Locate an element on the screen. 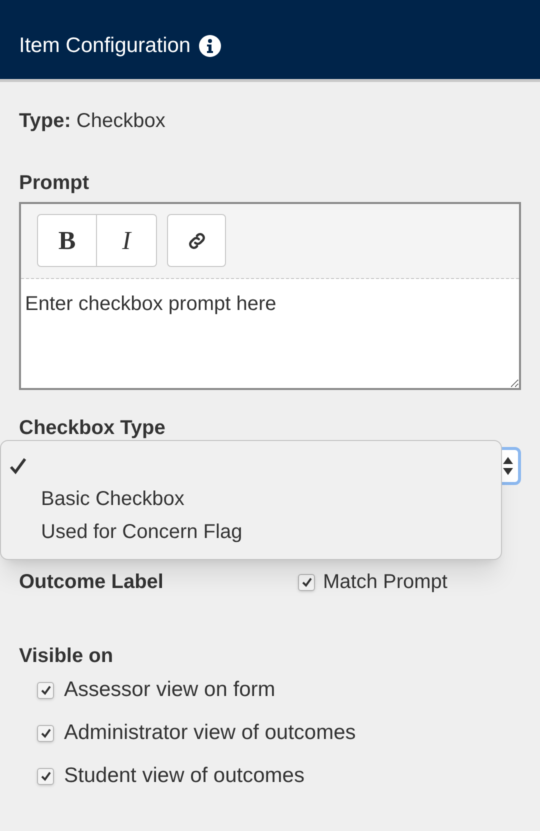 This screenshot has height=831, width=540. bold-button: B is located at coordinates (67, 240).